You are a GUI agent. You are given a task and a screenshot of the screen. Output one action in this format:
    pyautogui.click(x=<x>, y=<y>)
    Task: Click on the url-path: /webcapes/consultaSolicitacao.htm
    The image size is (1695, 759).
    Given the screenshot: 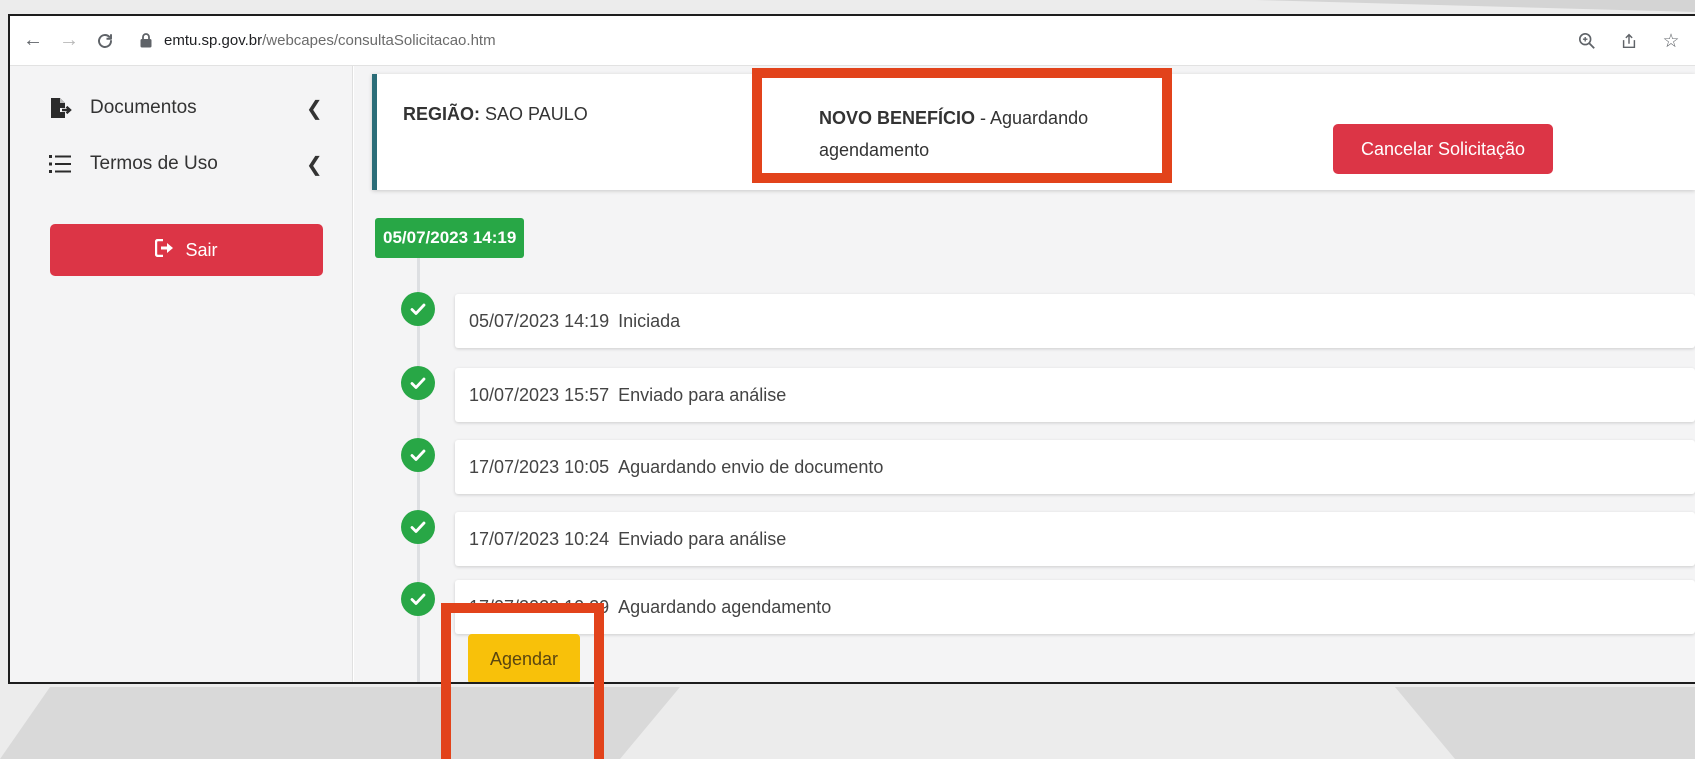 What is the action you would take?
    pyautogui.click(x=379, y=40)
    